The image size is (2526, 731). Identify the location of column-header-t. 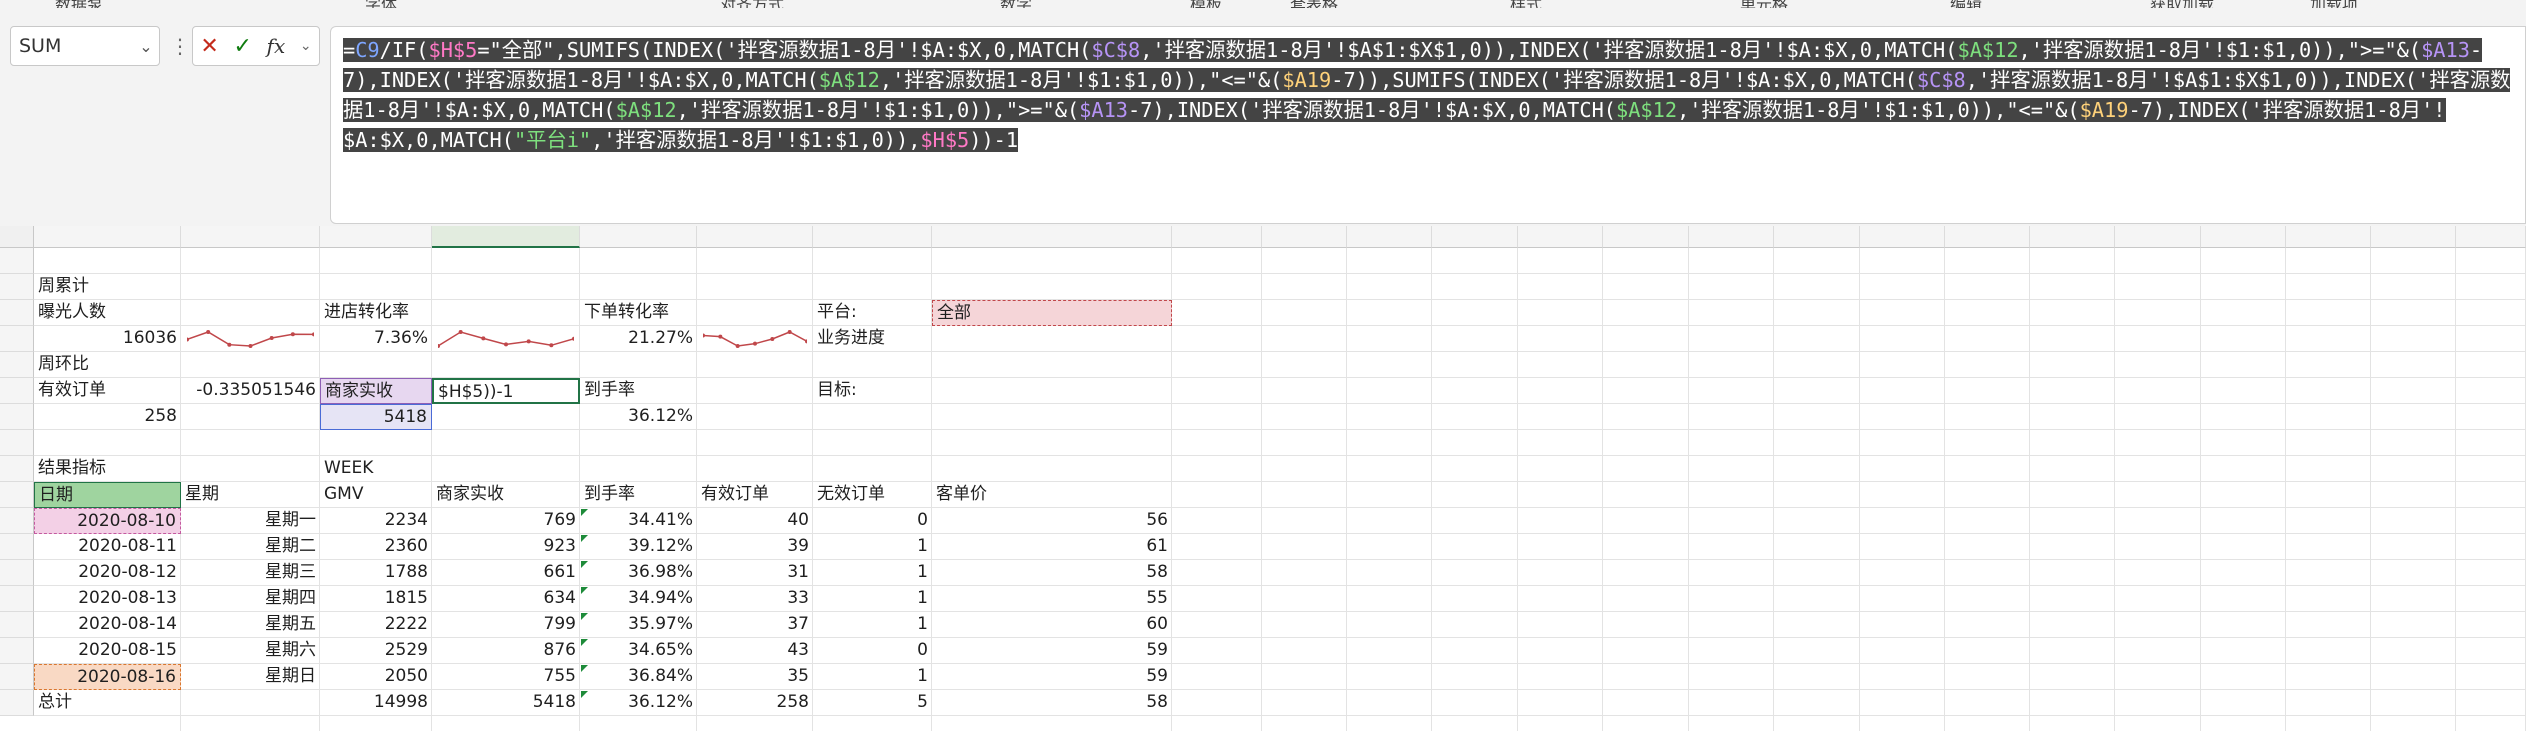
(2158, 237).